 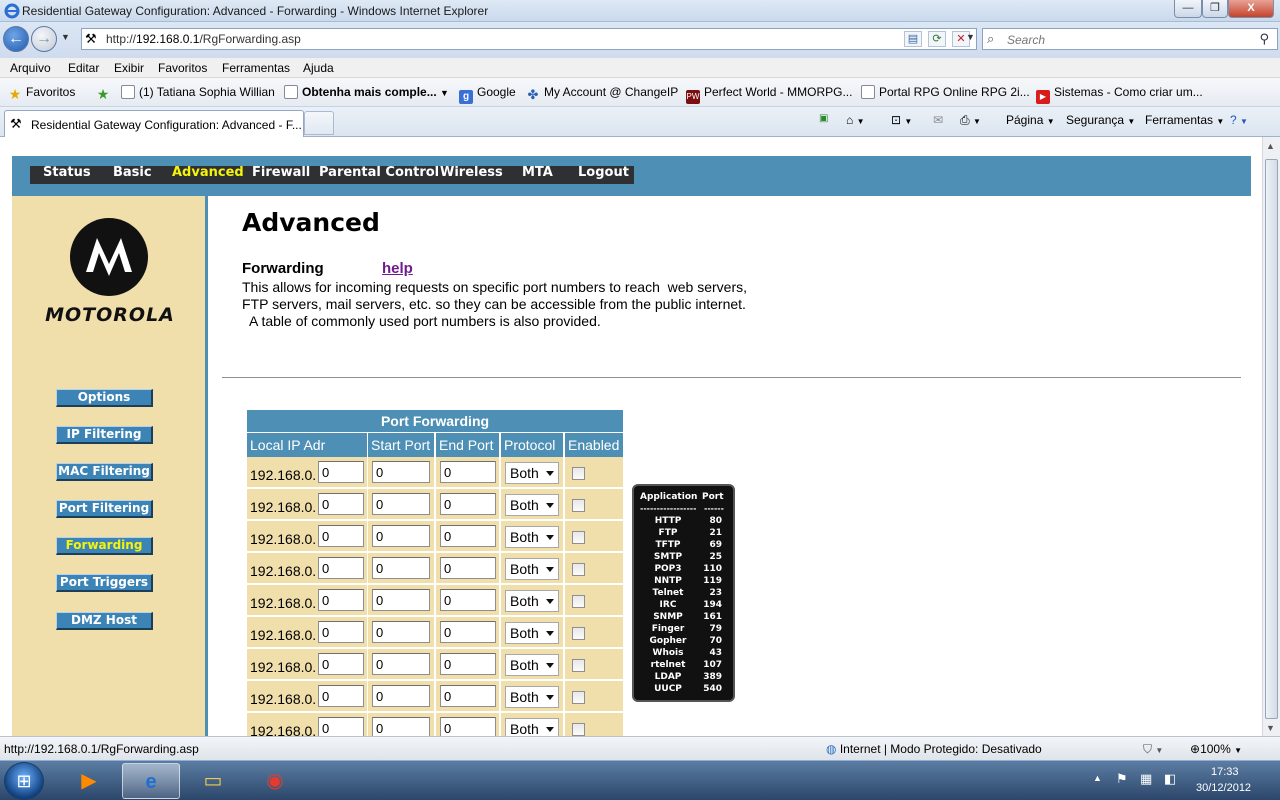 What do you see at coordinates (89, 781) in the screenshot?
I see `taskbar-media-player: ▶` at bounding box center [89, 781].